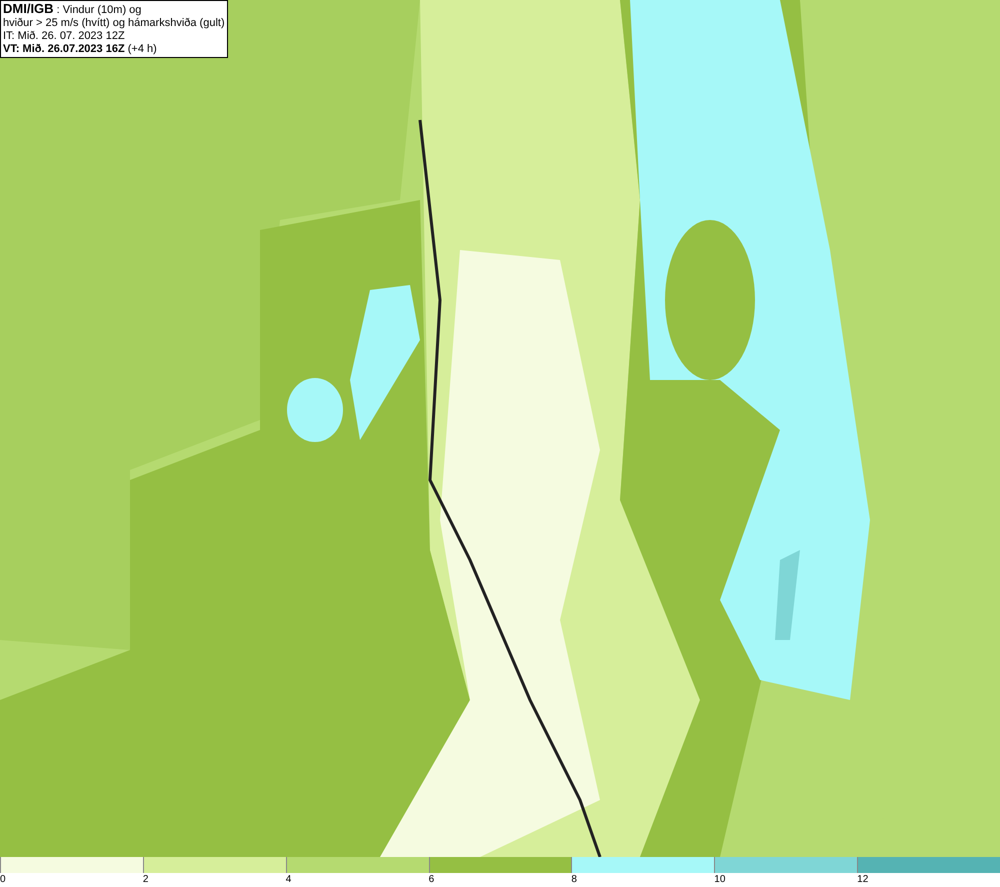 This screenshot has width=1000, height=887. I want to click on title-line: DMI/IGB : Vindur (10m) og, so click(72, 9).